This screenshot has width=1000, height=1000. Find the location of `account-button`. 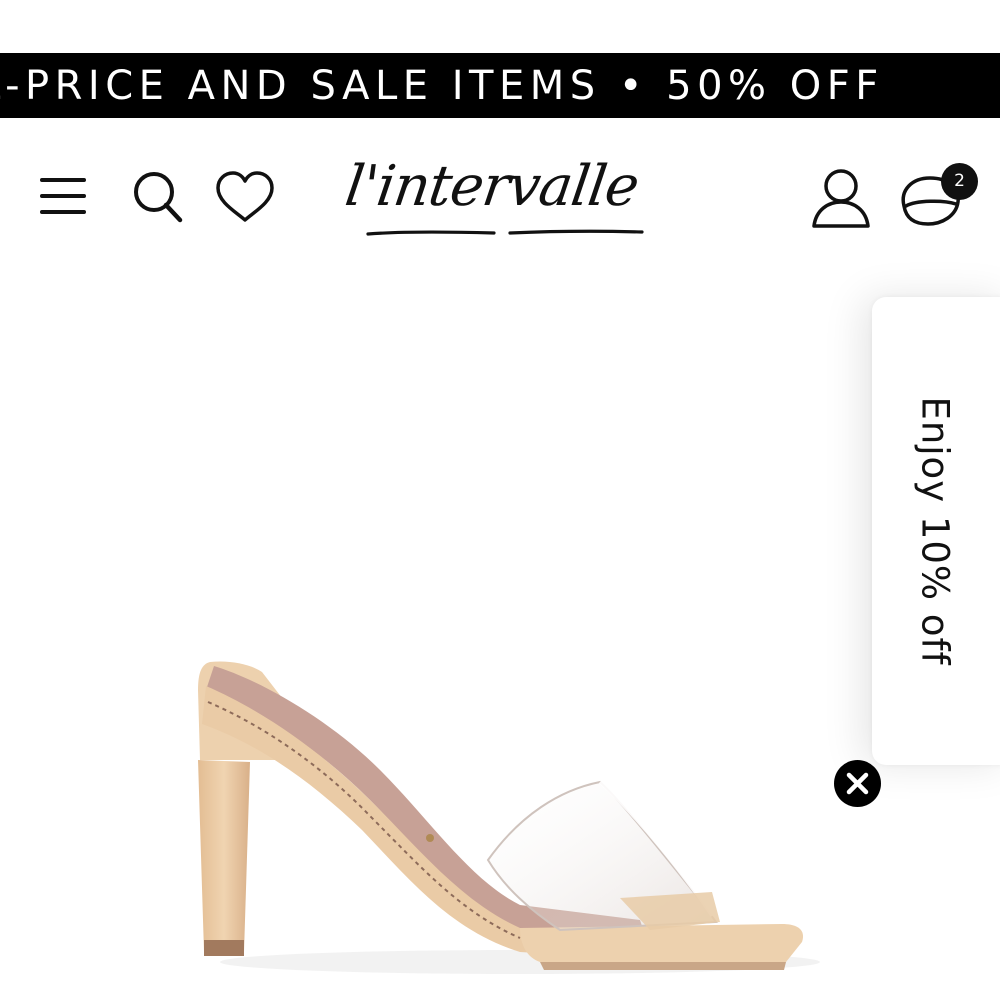

account-button is located at coordinates (841, 198).